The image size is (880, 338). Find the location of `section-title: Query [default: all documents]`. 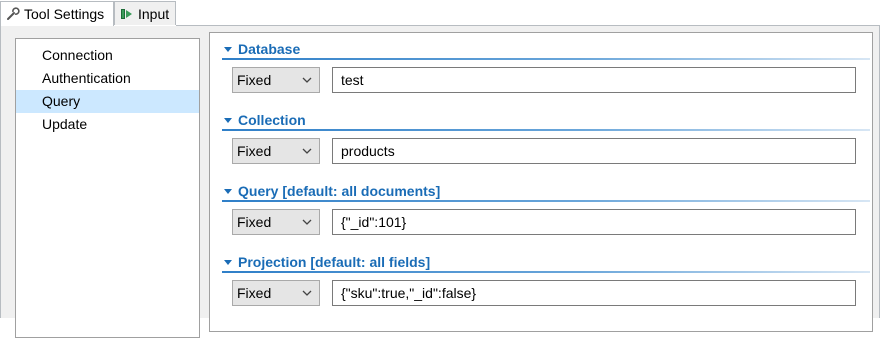

section-title: Query [default: all documents] is located at coordinates (339, 191).